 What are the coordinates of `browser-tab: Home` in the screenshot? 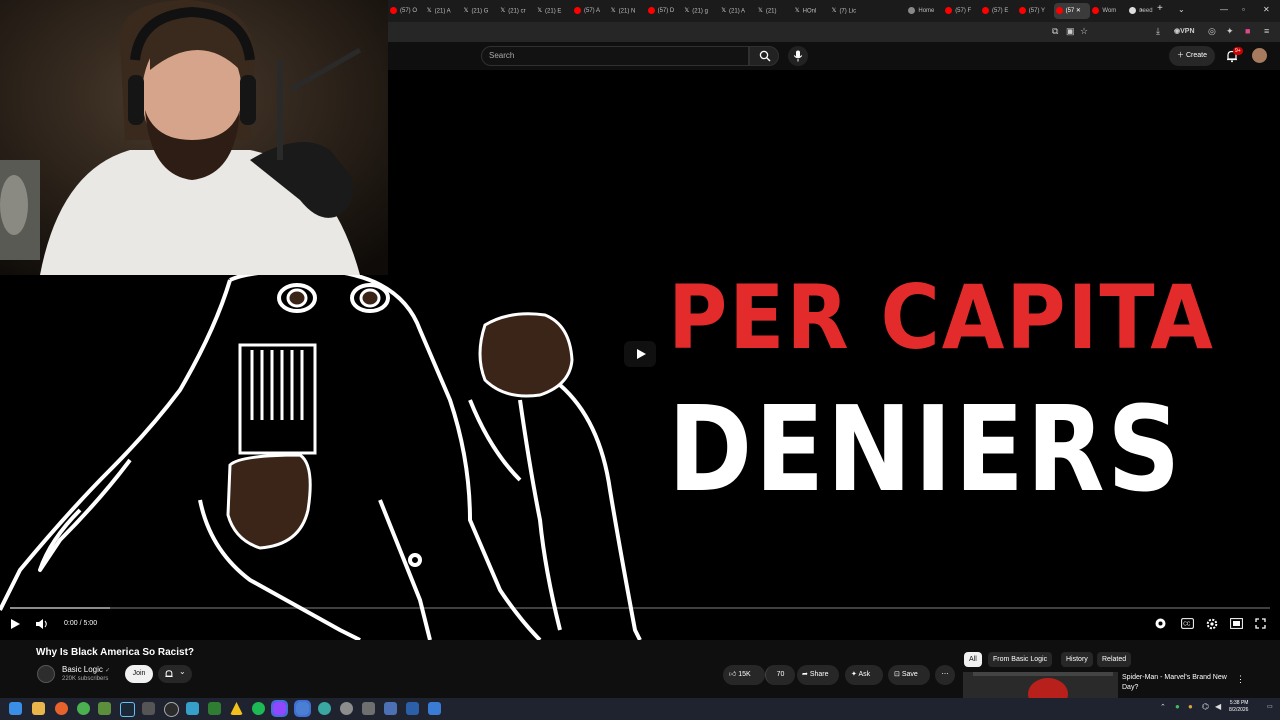 It's located at (923, 11).